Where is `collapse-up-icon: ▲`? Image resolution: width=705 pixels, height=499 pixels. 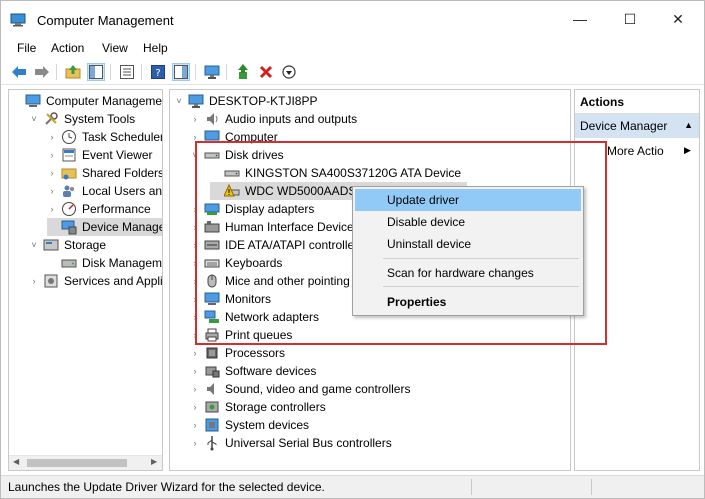
collapse-up-icon: ▲ is located at coordinates (688, 125).